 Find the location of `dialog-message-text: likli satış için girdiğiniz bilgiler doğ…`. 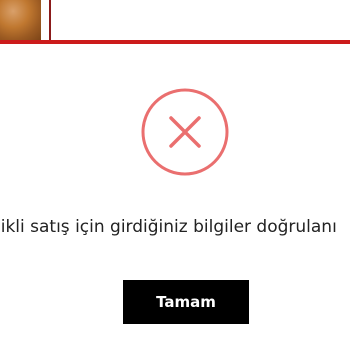

dialog-message-text: likli satış için girdiğiniz bilgiler doğ… is located at coordinates (168, 227).